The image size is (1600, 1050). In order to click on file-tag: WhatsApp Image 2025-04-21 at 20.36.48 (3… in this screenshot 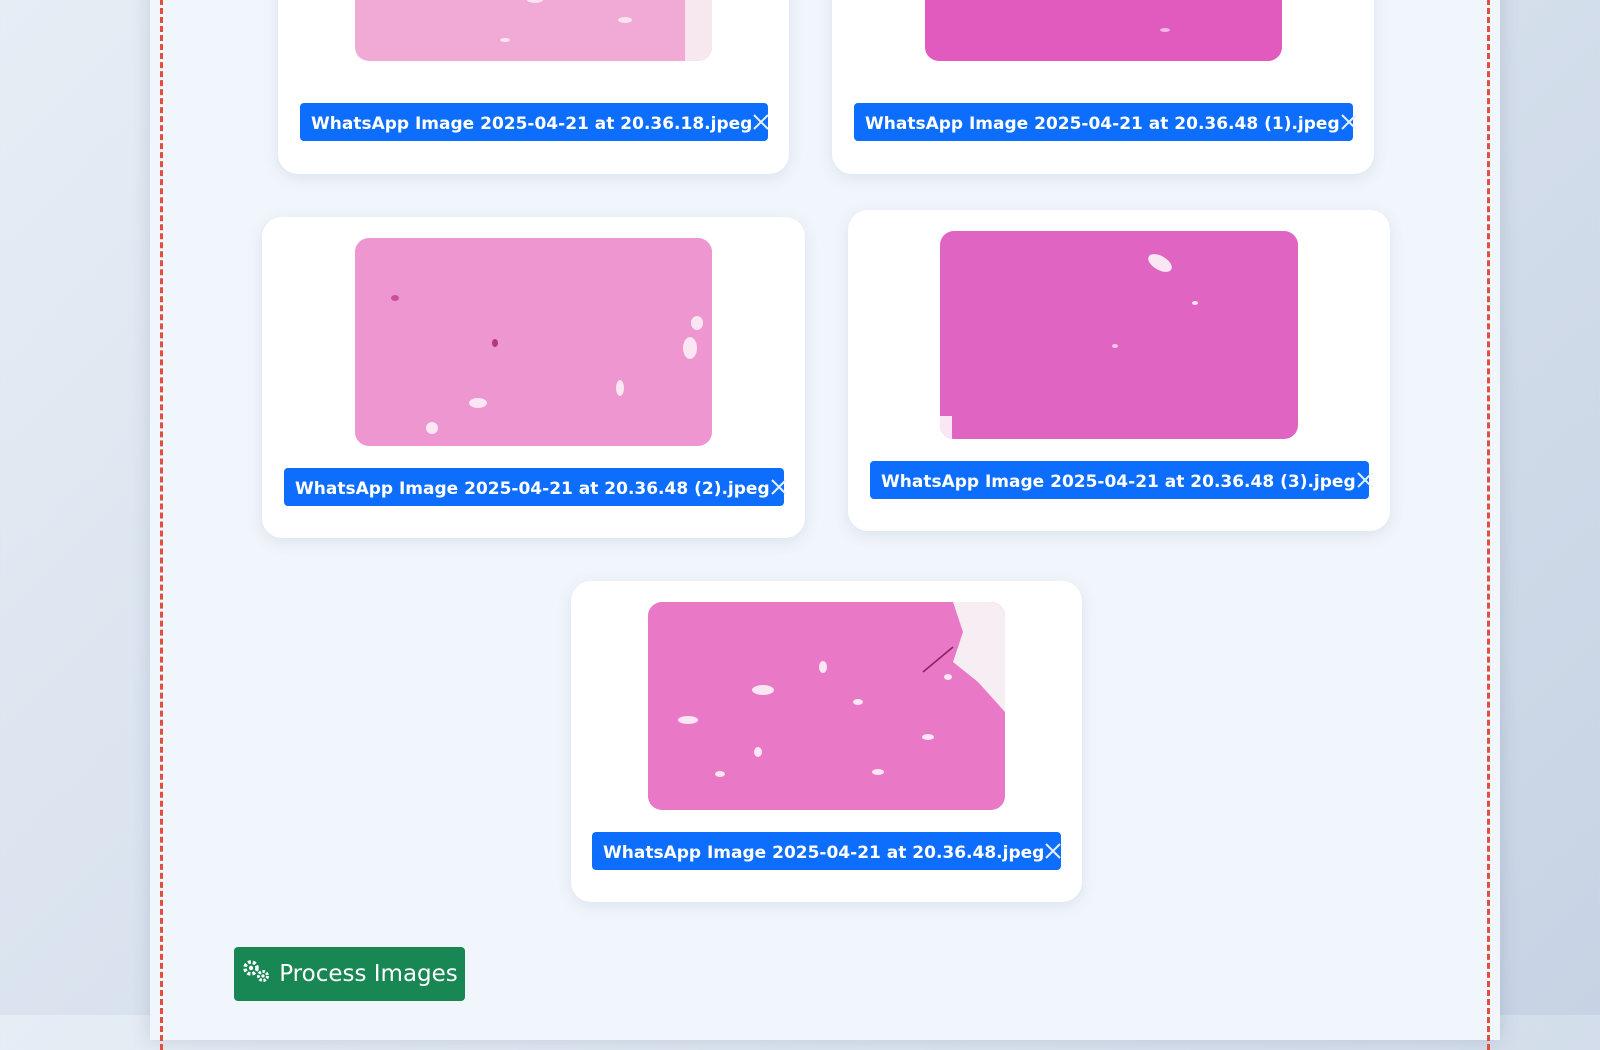, I will do `click(1121, 480)`.